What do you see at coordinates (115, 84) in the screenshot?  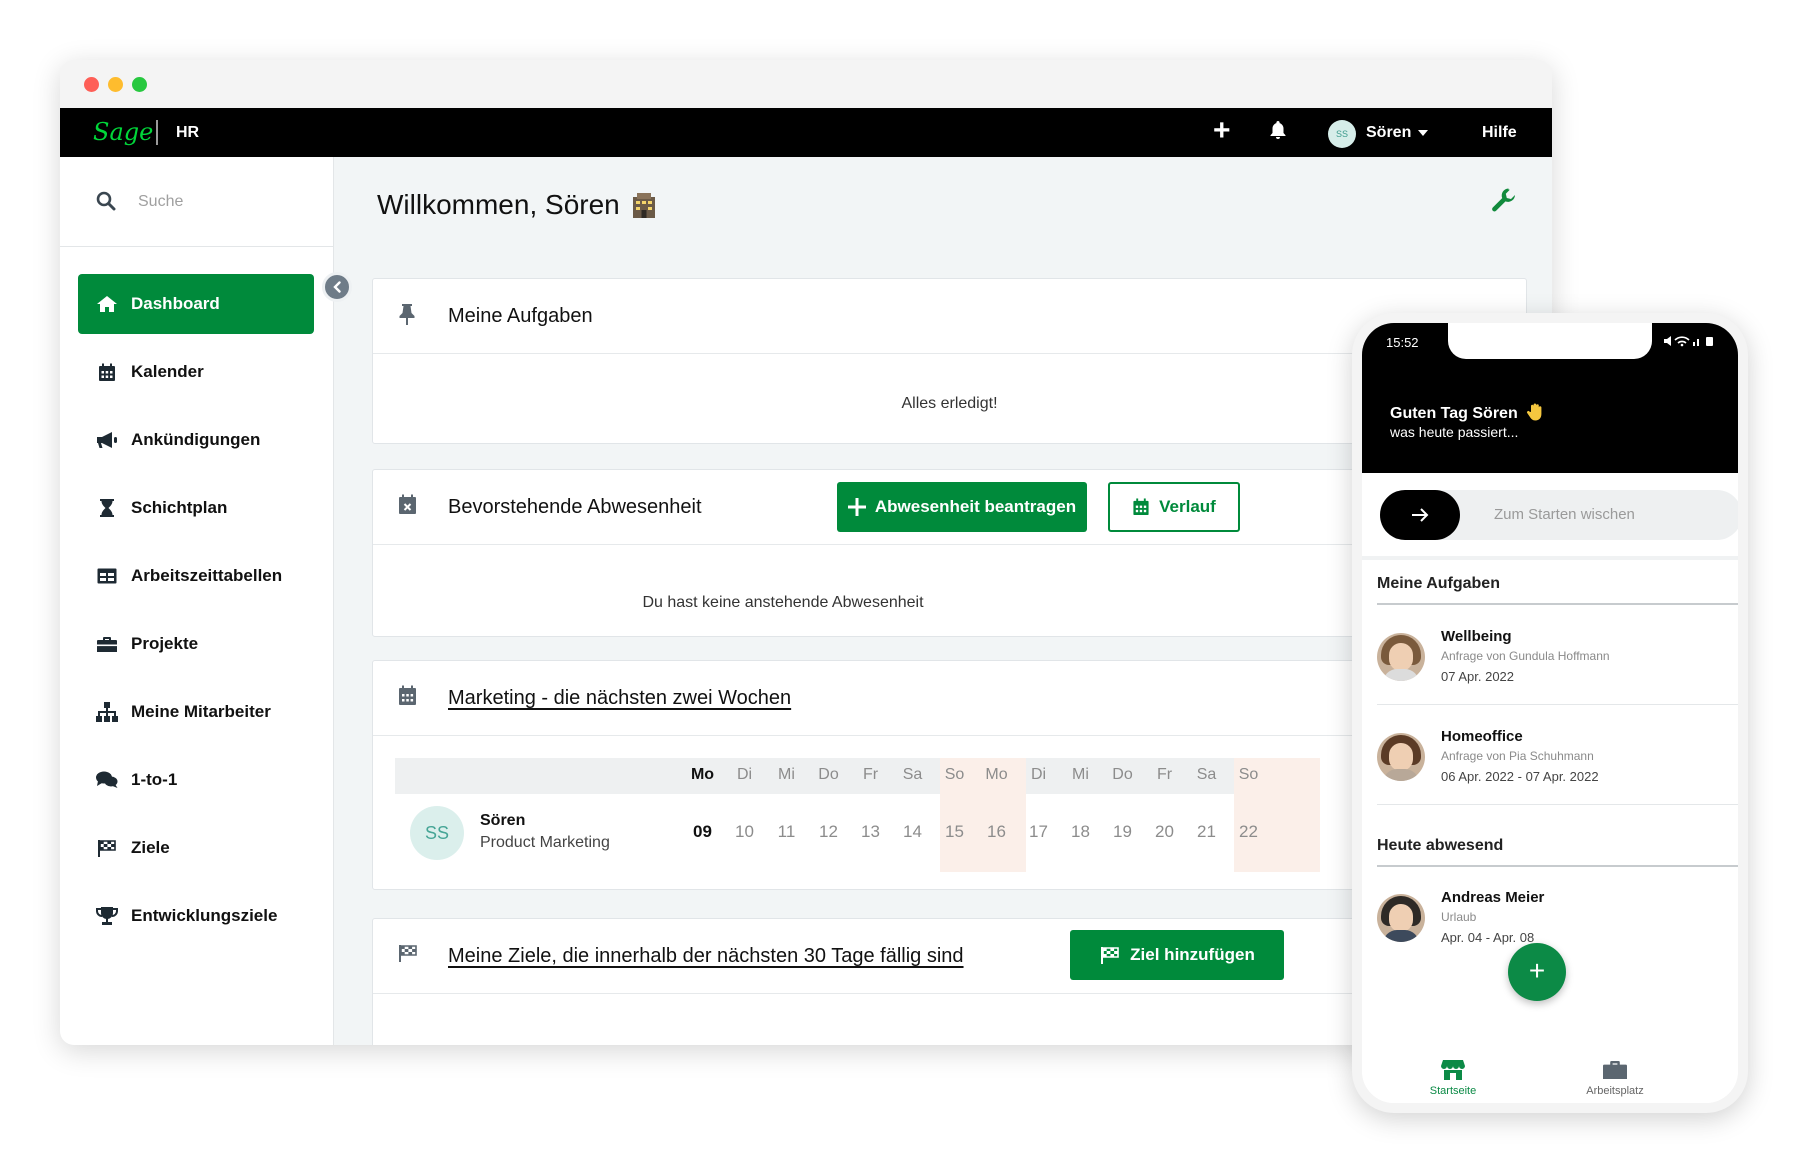 I see `minimize-window-button` at bounding box center [115, 84].